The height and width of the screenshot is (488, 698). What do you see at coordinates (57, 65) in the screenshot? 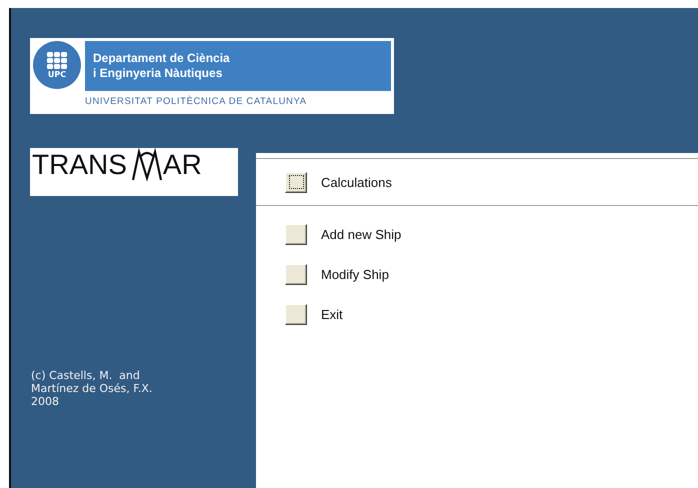
I see `university-emblem: UPC` at bounding box center [57, 65].